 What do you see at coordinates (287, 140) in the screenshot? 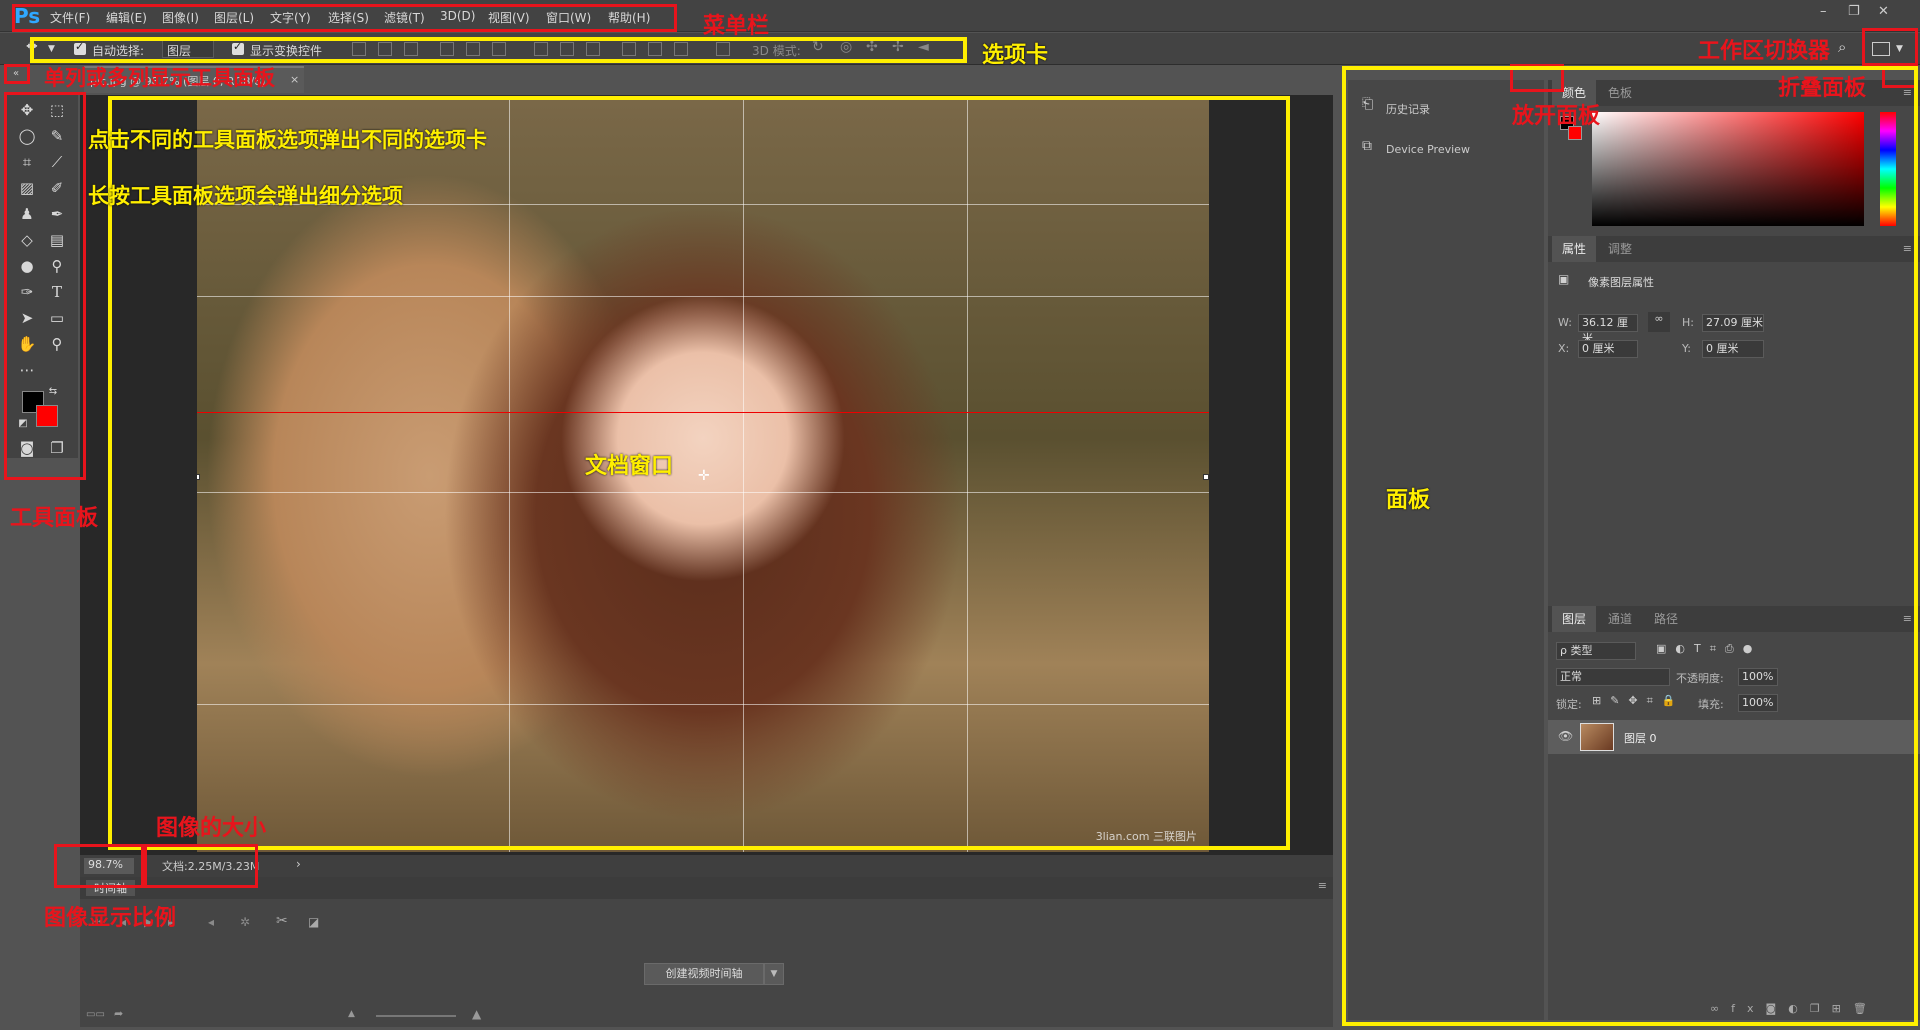
I see `annotation-click-tip: 点击不同的工具面板选项弹出不同的选项卡` at bounding box center [287, 140].